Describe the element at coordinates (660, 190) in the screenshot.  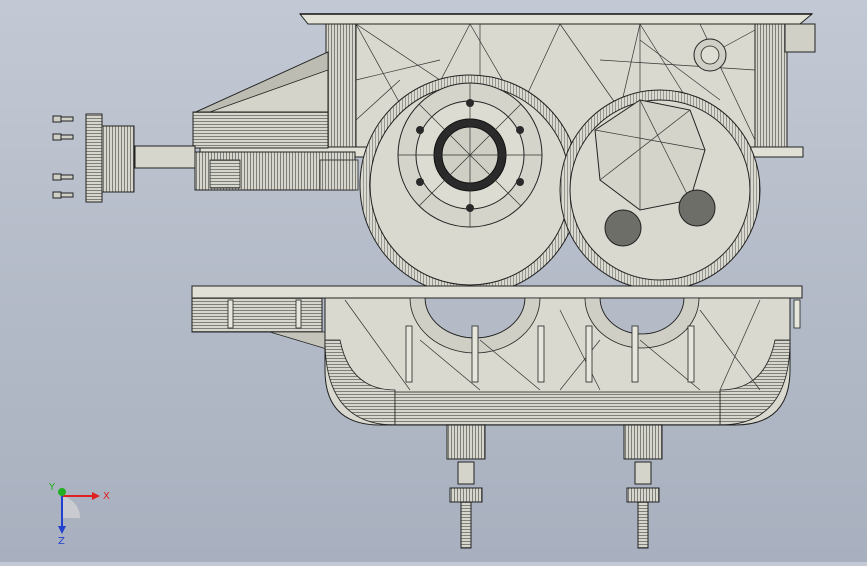
I see `small-gear` at that location.